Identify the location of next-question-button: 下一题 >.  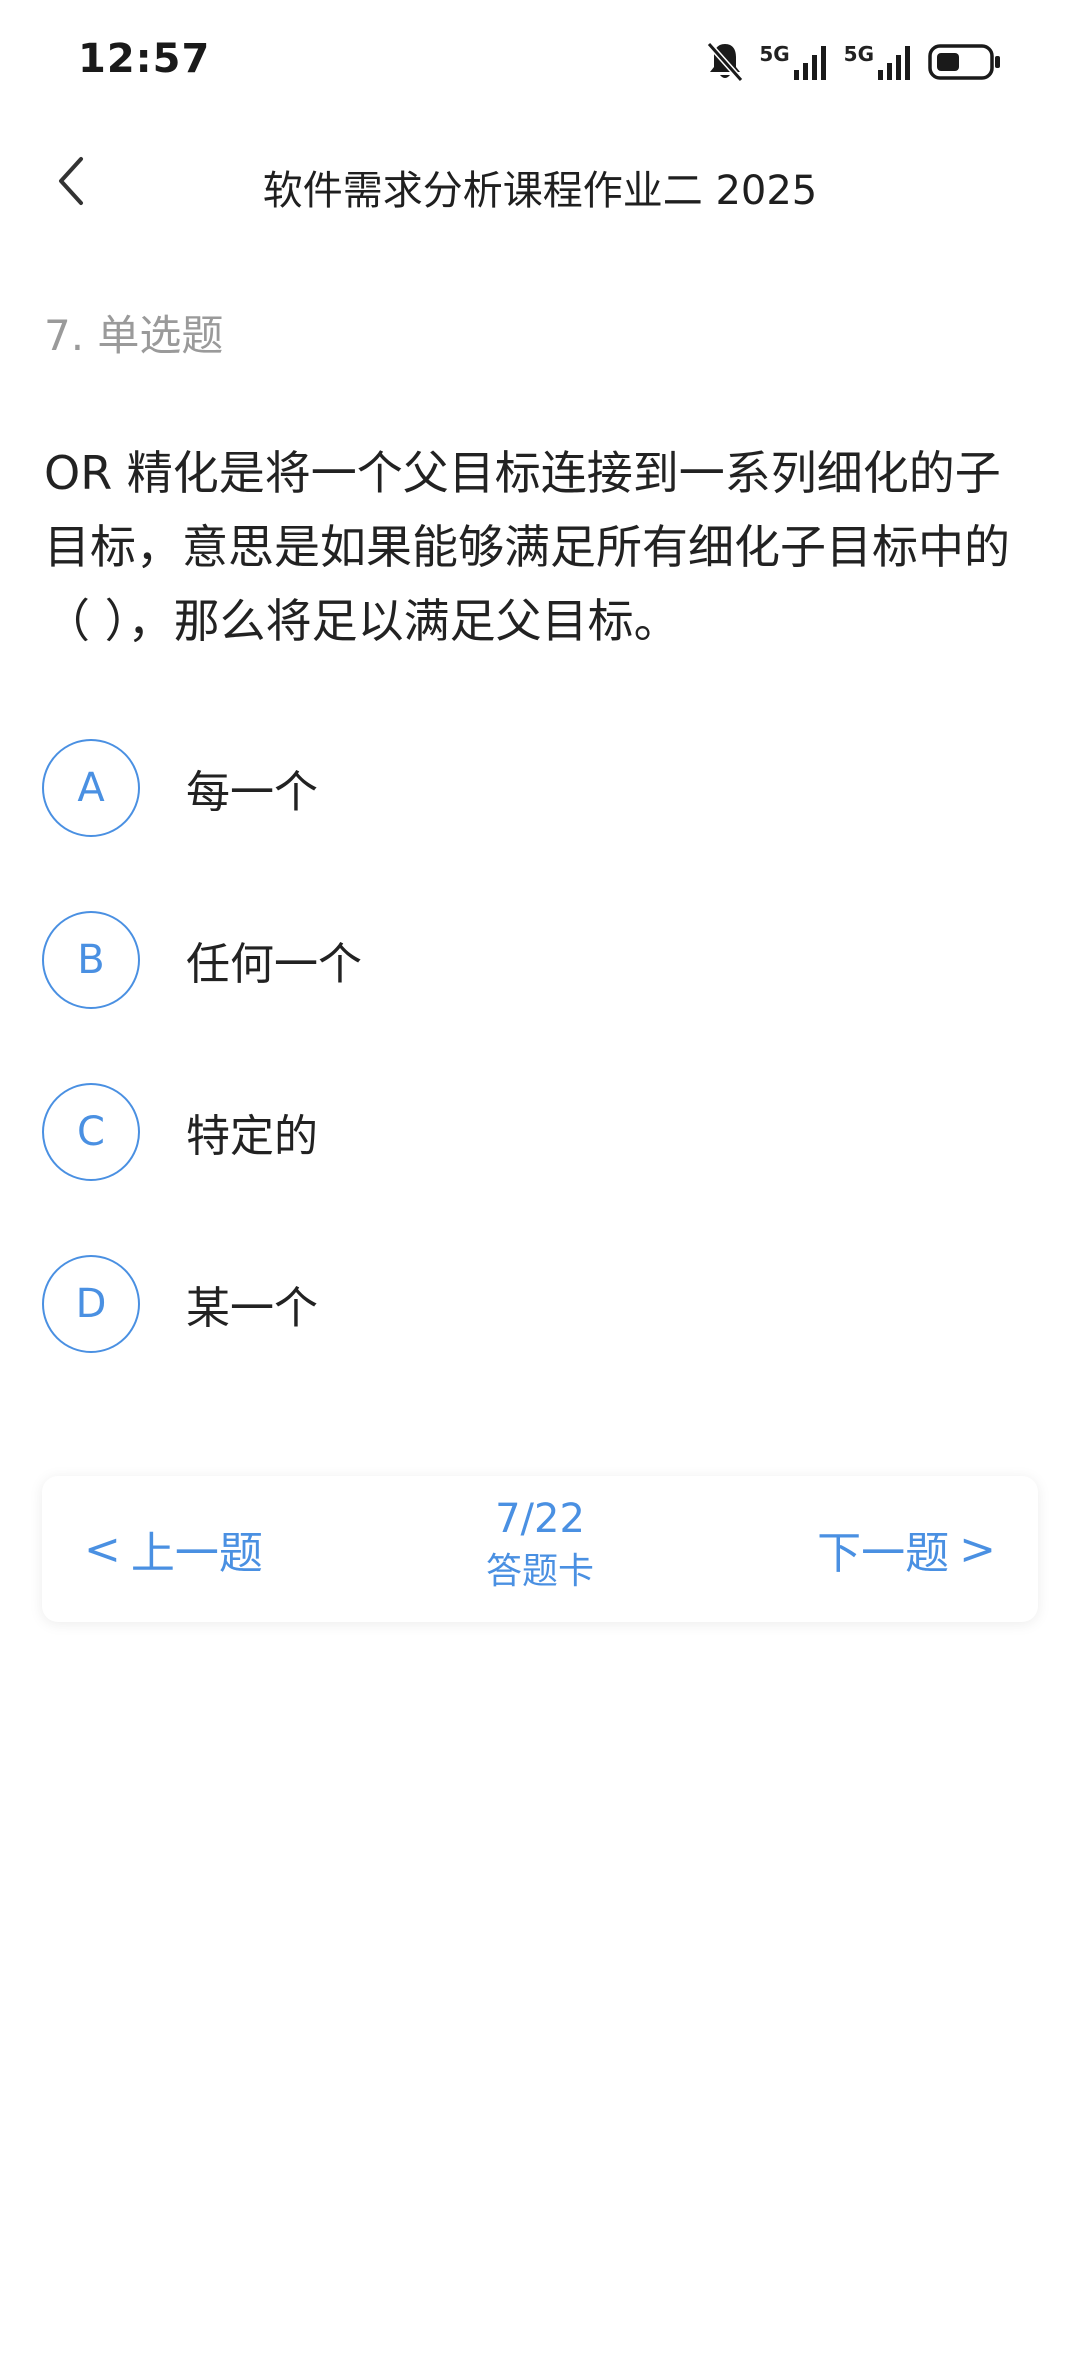
(906, 1549).